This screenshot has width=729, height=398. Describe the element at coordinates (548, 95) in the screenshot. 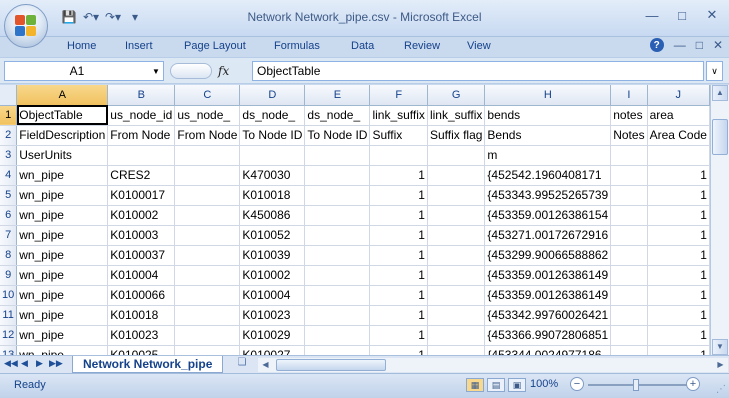

I see `column-header-h: H` at that location.